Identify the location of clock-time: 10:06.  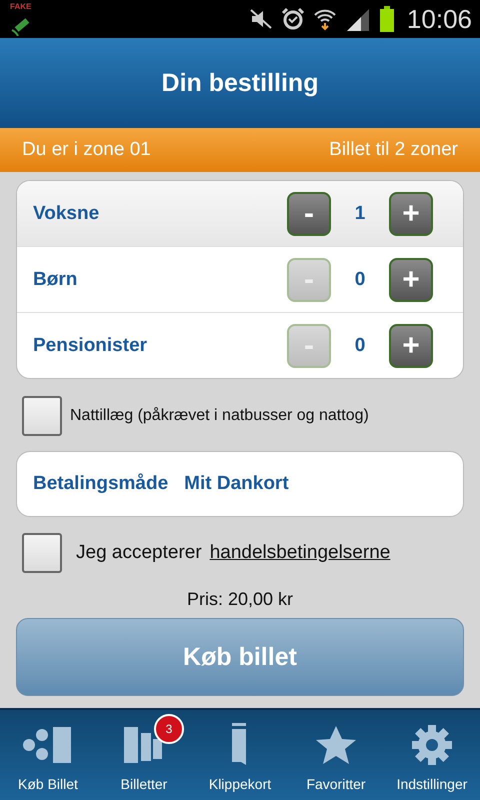
(439, 19).